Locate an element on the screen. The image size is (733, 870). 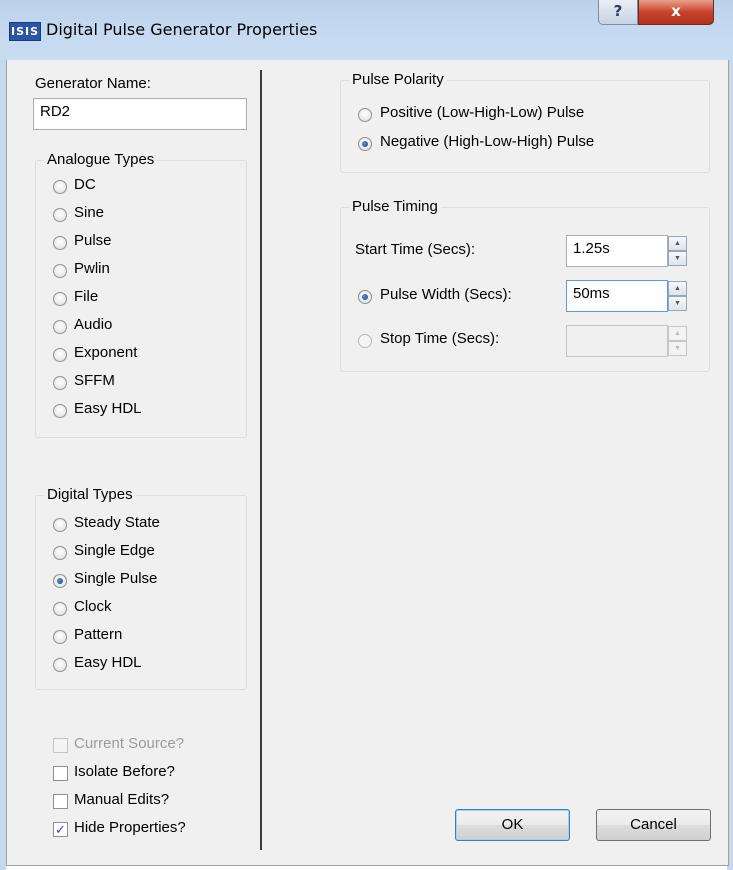
radio-analogue-file is located at coordinates (60, 299).